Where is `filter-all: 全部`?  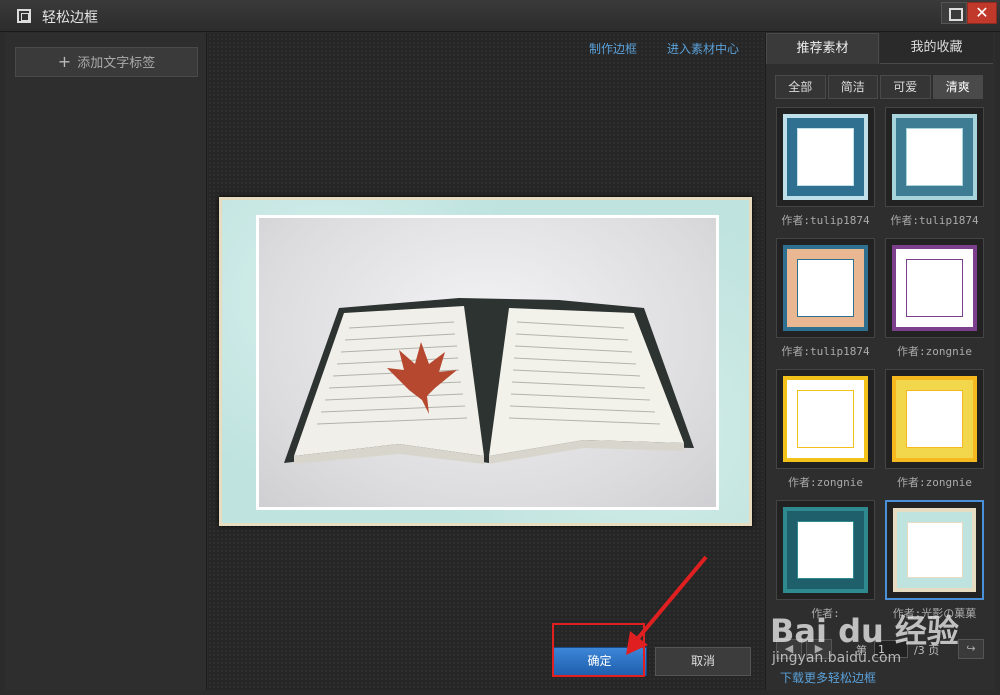
filter-all: 全部 is located at coordinates (800, 87).